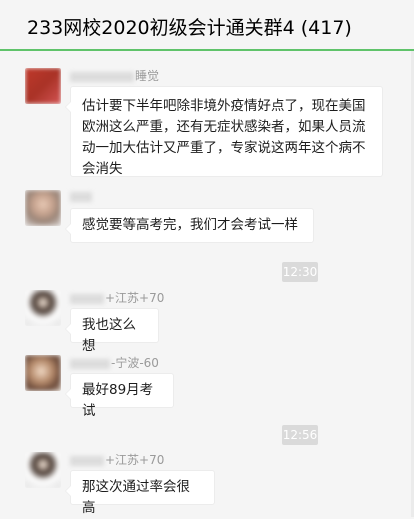  I want to click on timestamp: 12:56, so click(300, 435).